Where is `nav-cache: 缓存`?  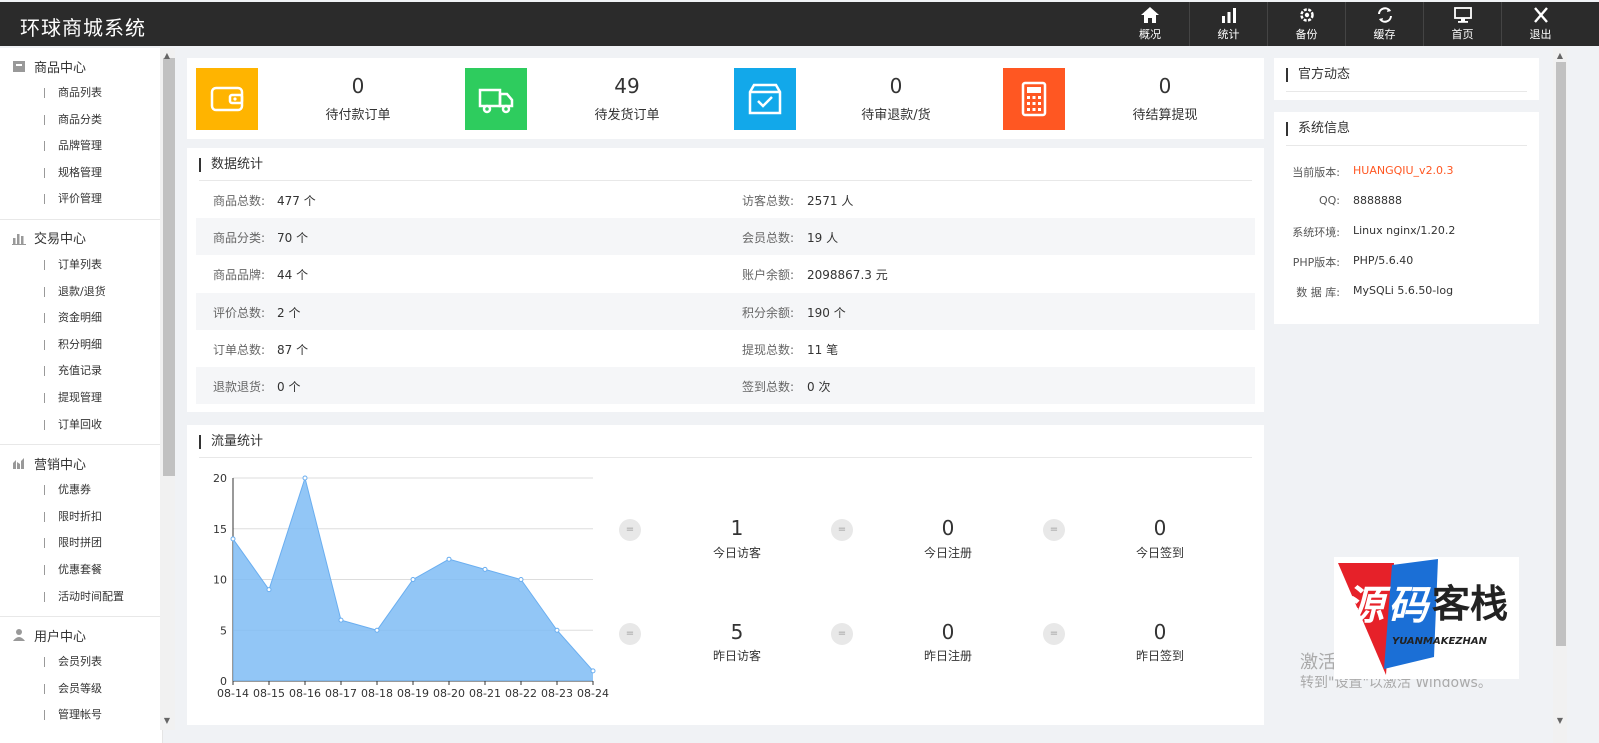
nav-cache: 缓存 is located at coordinates (1384, 24).